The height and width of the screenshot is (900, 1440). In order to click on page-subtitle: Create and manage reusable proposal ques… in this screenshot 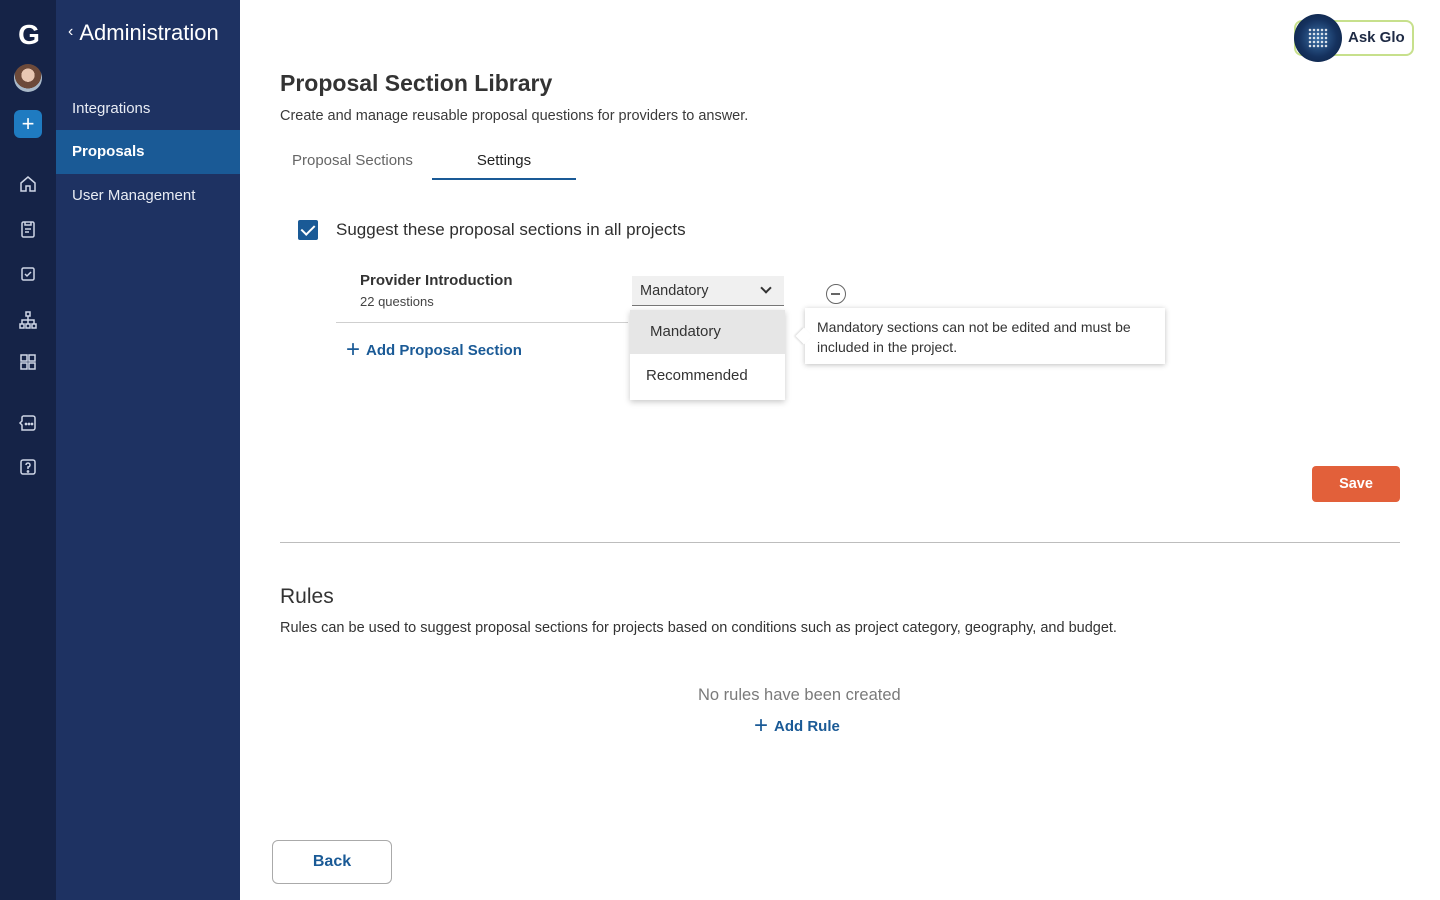, I will do `click(514, 116)`.